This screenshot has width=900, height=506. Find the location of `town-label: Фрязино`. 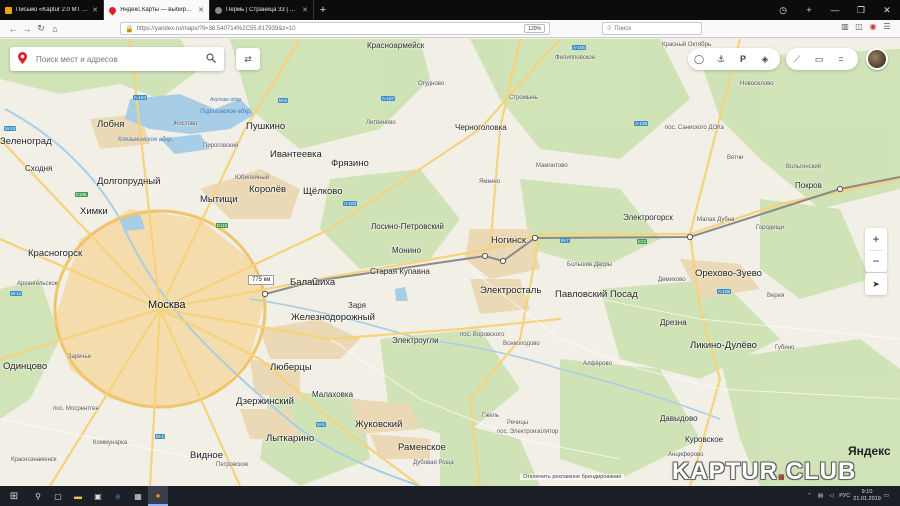

town-label: Фрязино is located at coordinates (350, 163).